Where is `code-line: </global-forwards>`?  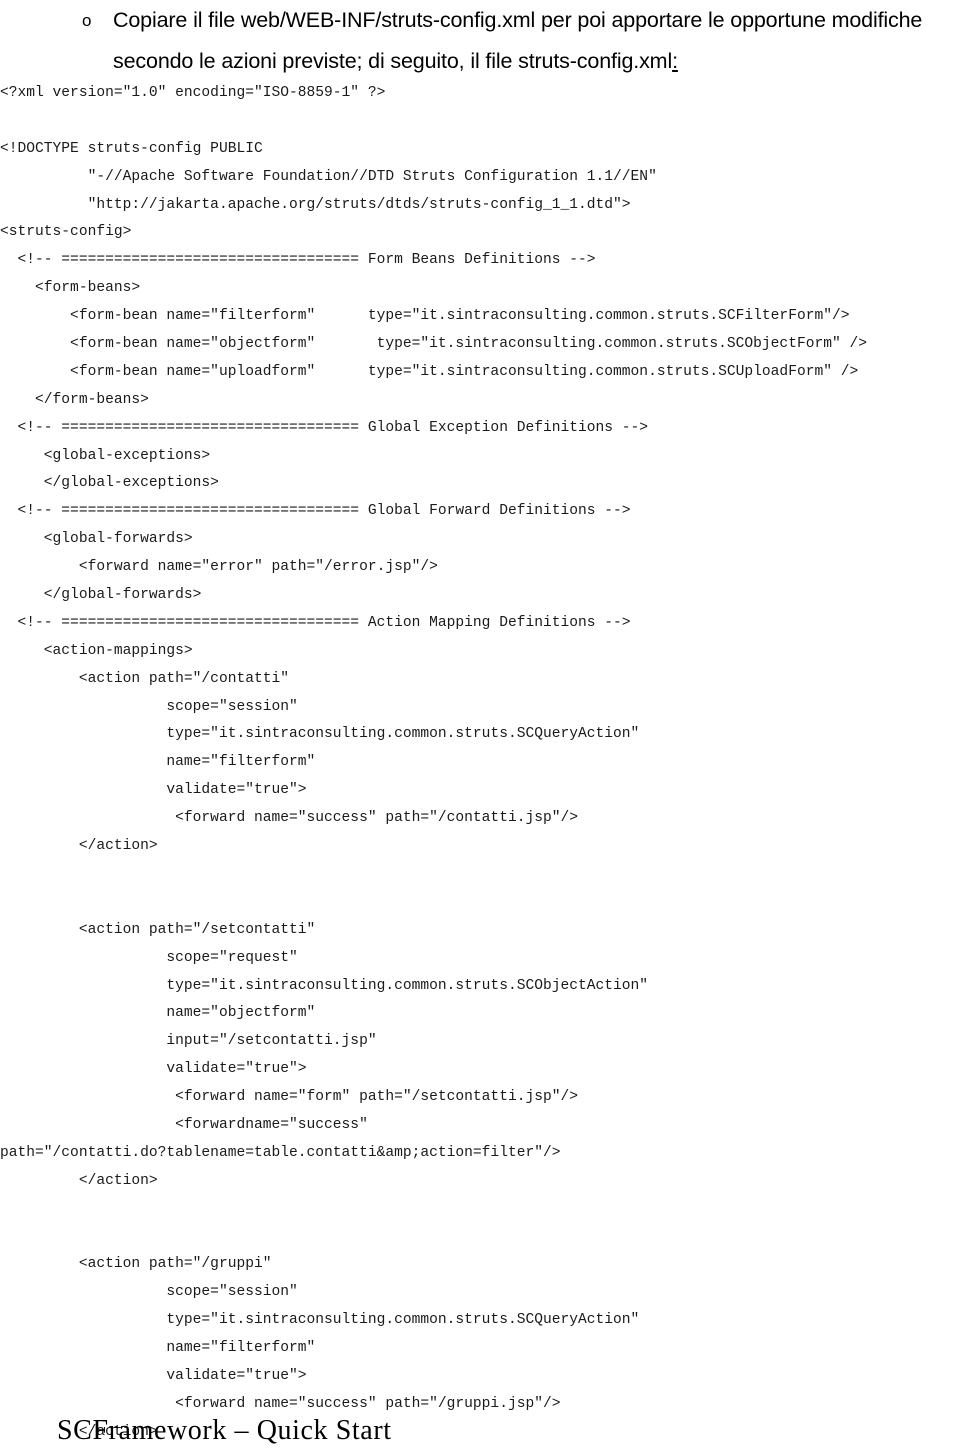 code-line: </global-forwards> is located at coordinates (101, 595).